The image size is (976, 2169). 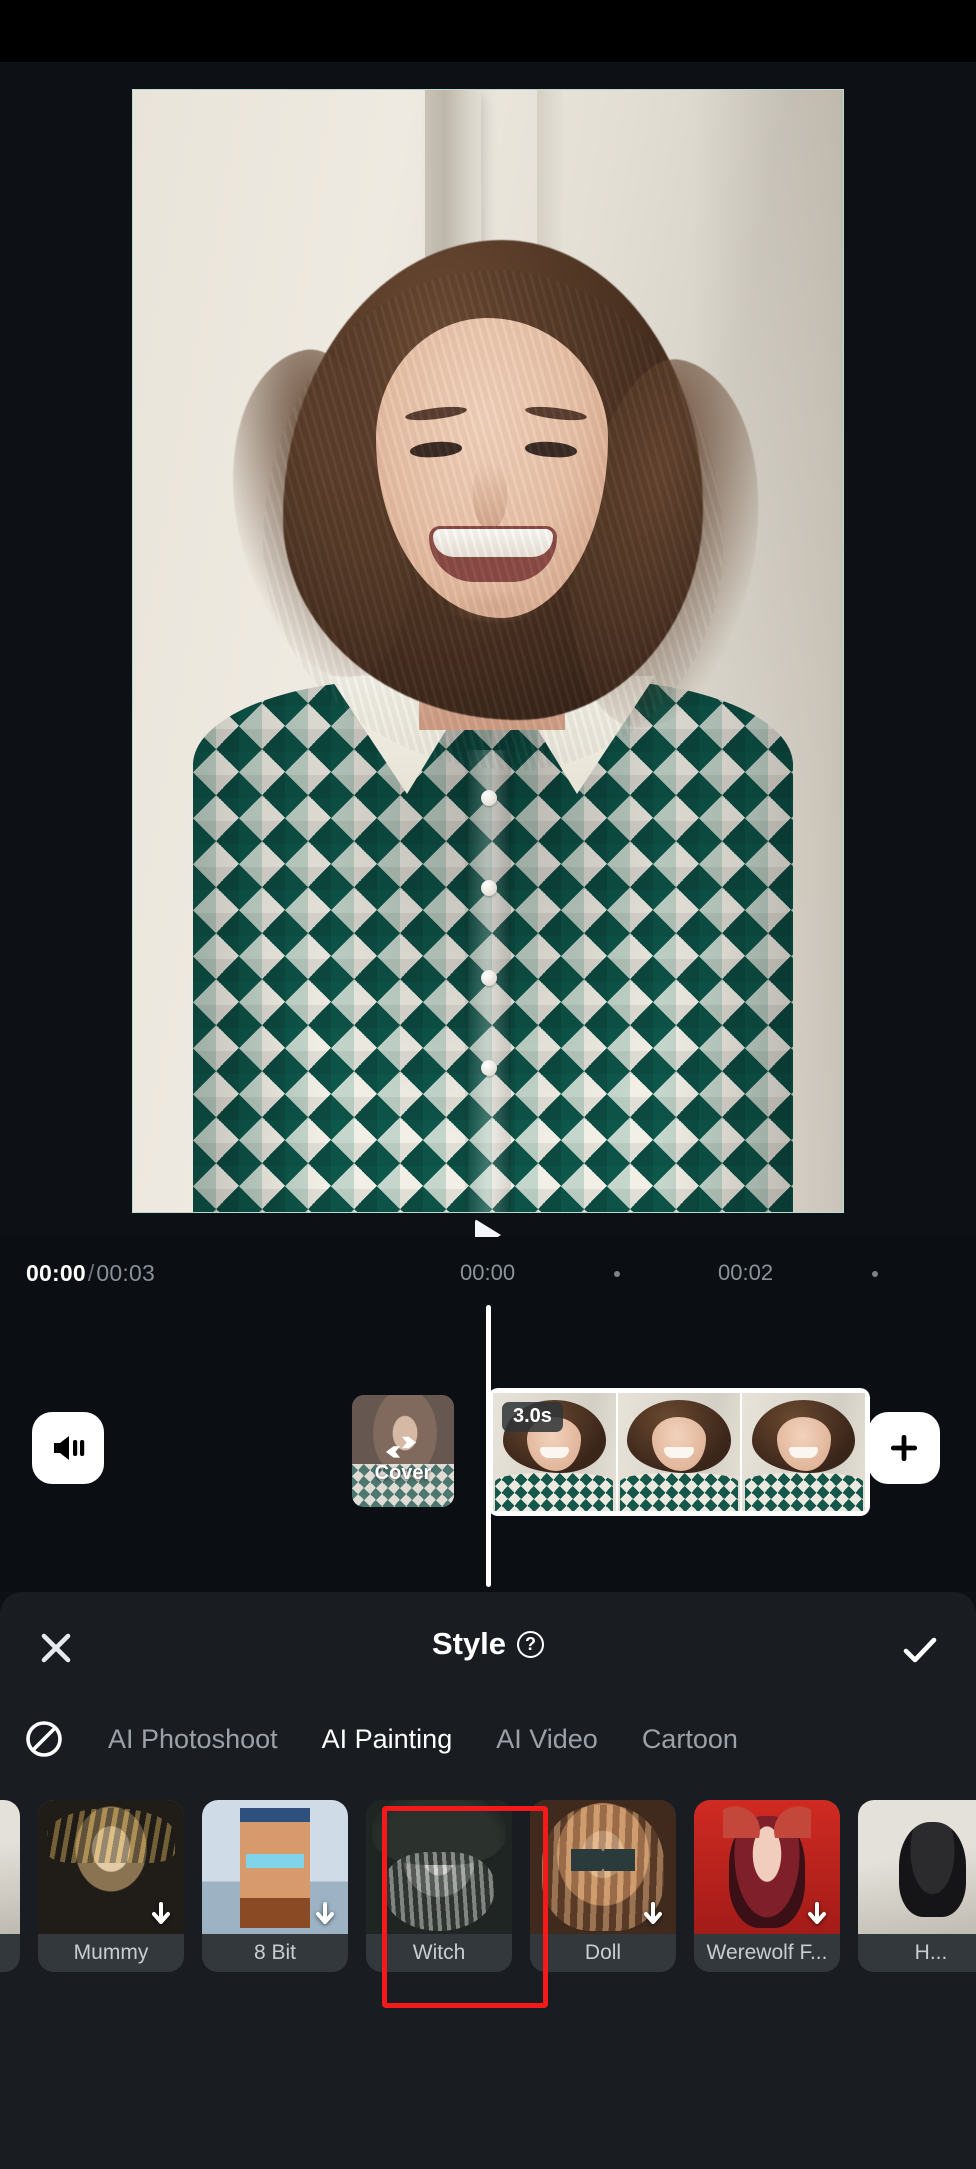 I want to click on video-clip-track: 3.0s, so click(x=679, y=1452).